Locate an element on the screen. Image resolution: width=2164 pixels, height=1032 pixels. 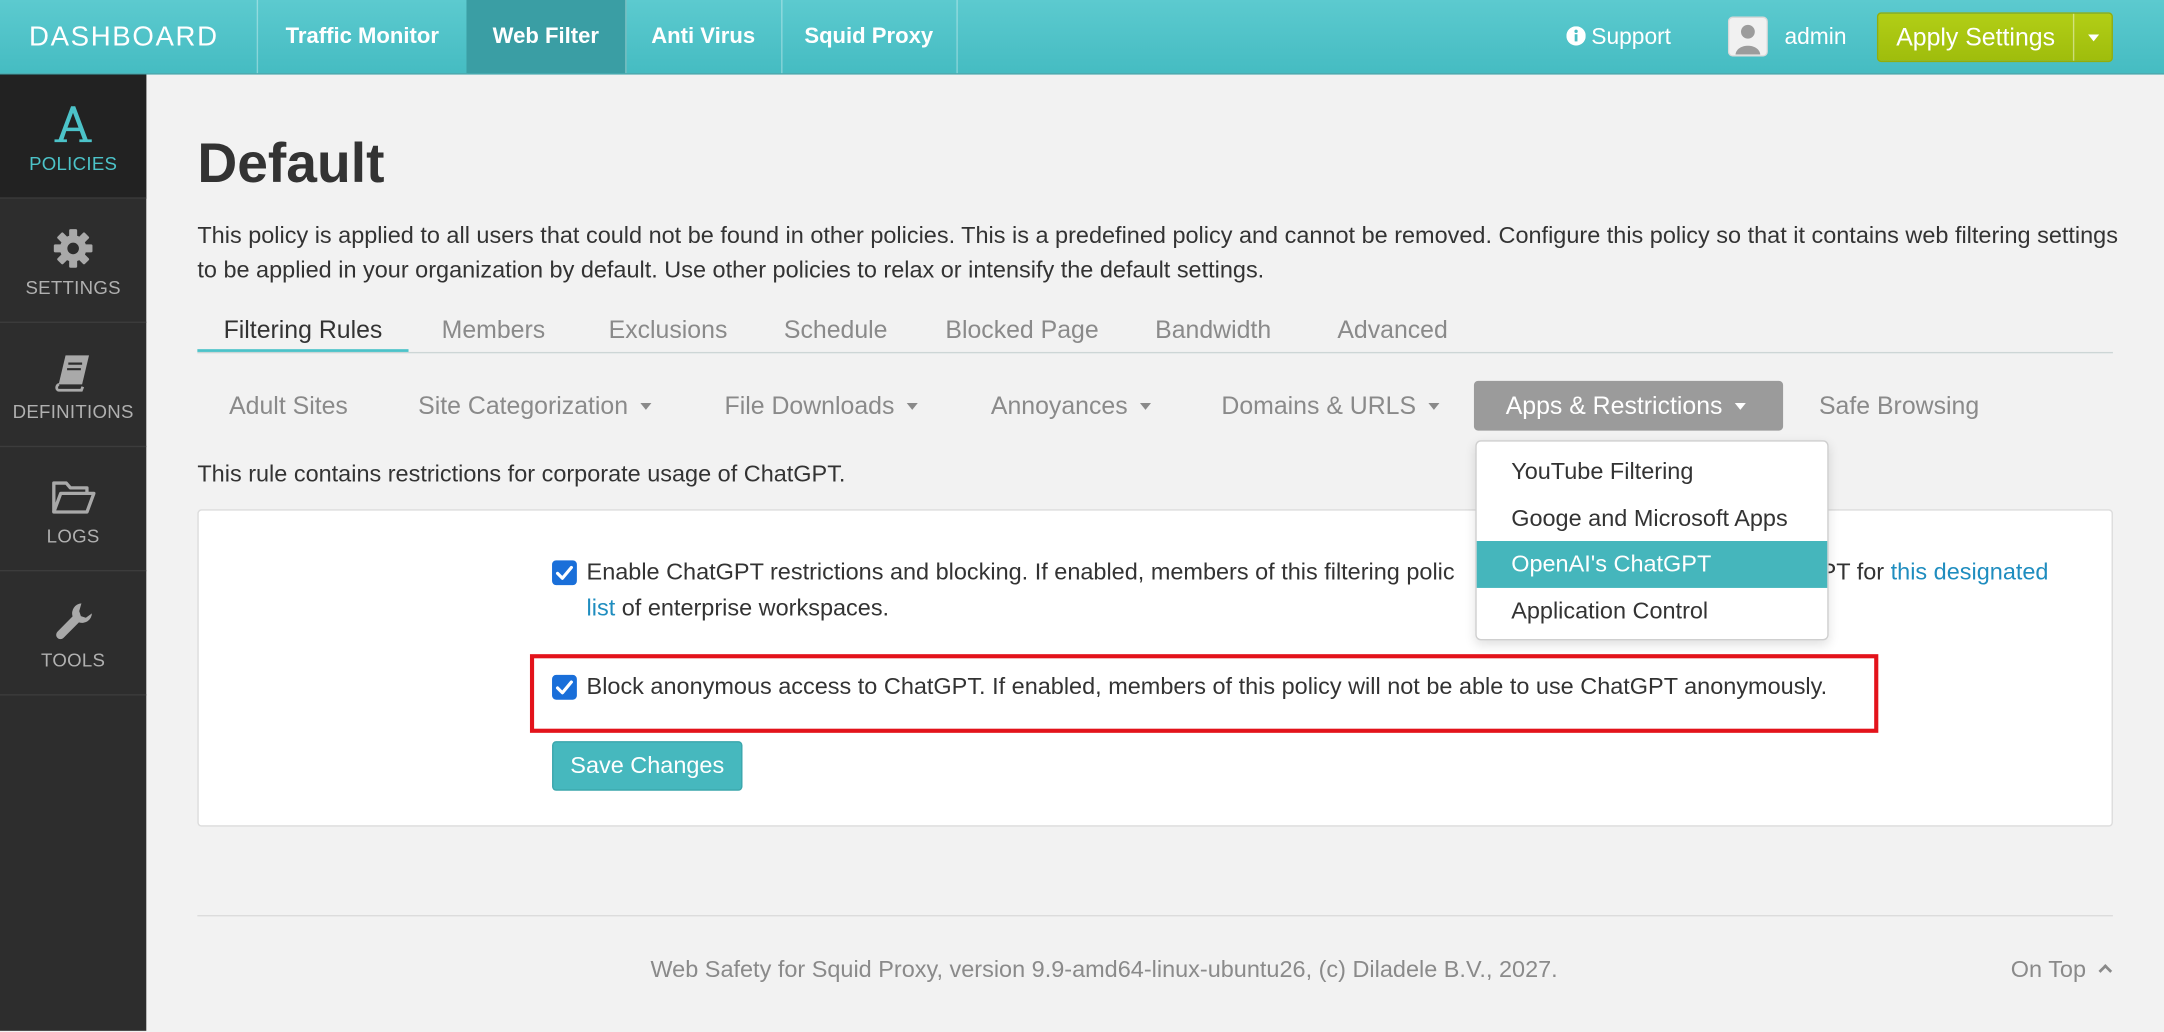
subtab-annoyances: Annoyances is located at coordinates (1071, 406).